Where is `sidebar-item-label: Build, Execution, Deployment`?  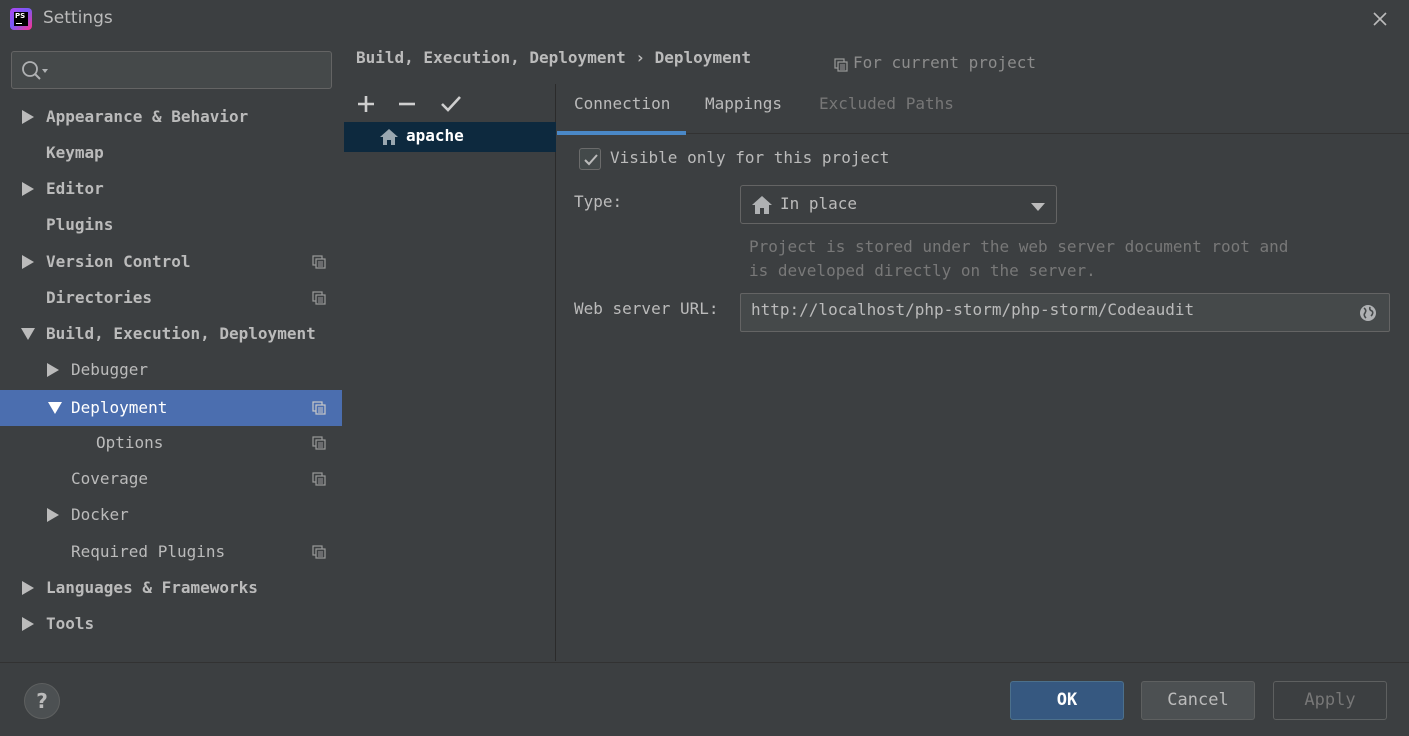
sidebar-item-label: Build, Execution, Deployment is located at coordinates (181, 333).